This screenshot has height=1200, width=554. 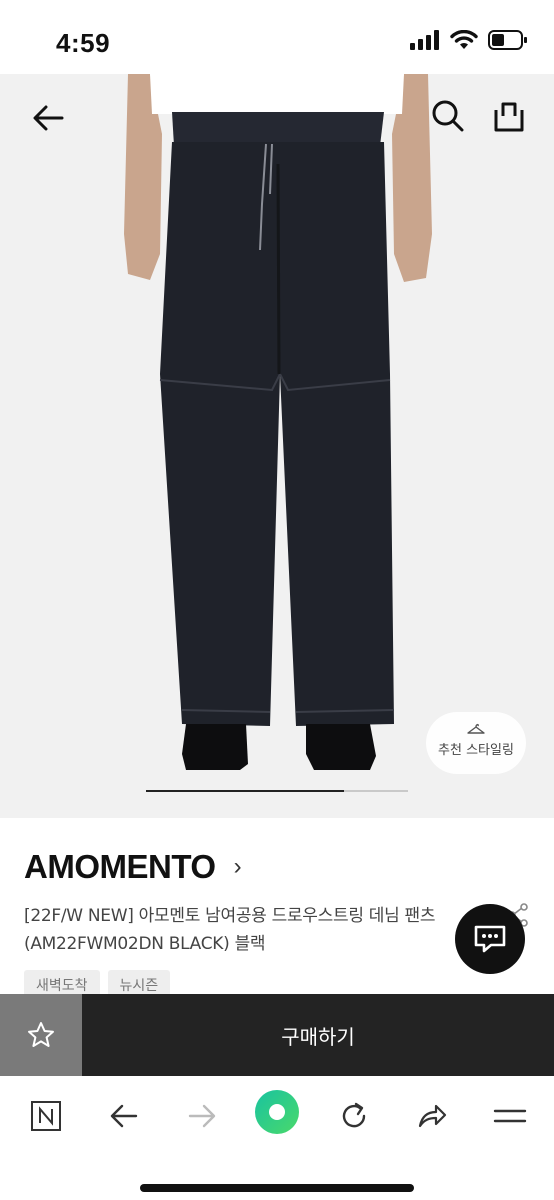 I want to click on browser-toolbar, so click(x=277, y=1138).